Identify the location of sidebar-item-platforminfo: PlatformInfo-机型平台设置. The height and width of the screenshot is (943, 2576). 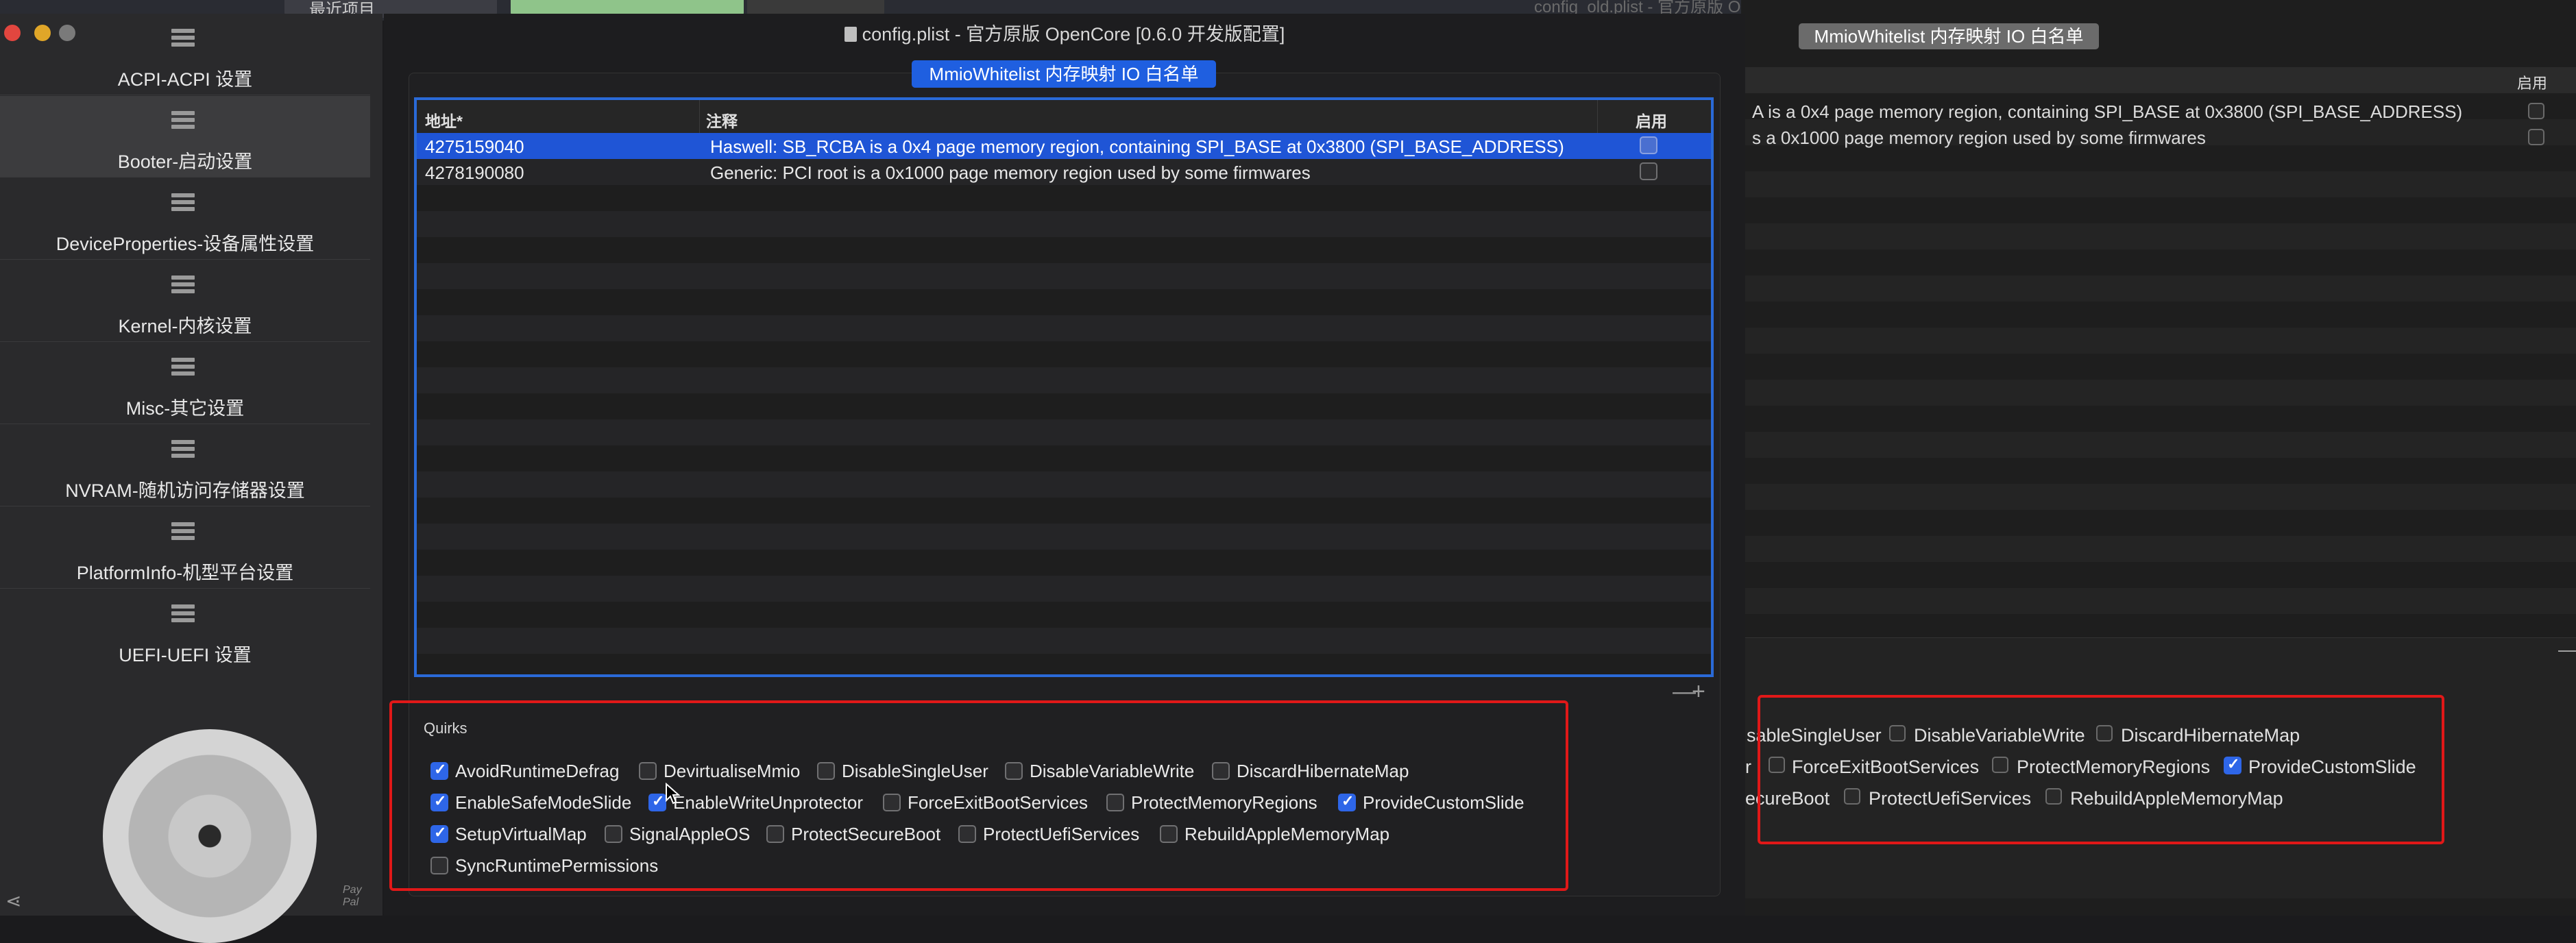
(185, 548).